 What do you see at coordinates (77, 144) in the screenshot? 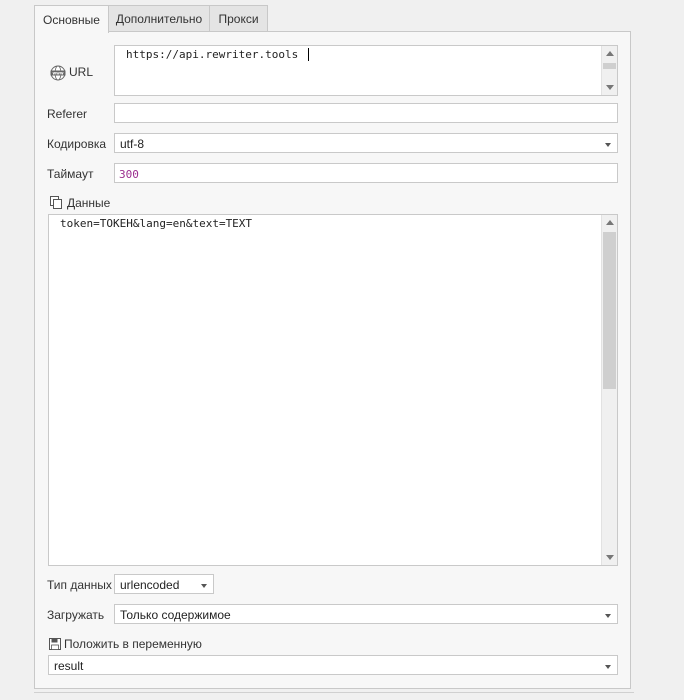
I see `encoding-label: Кодировка` at bounding box center [77, 144].